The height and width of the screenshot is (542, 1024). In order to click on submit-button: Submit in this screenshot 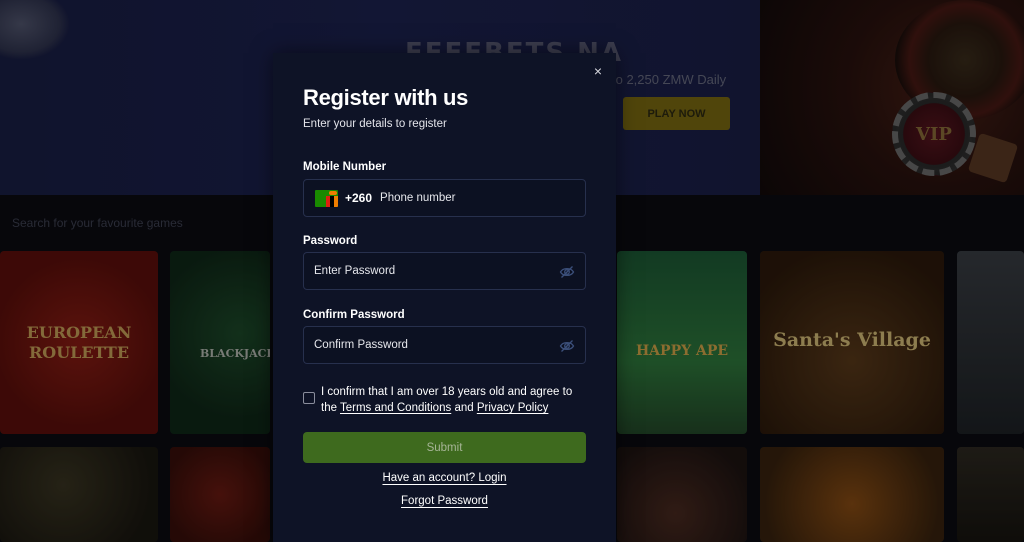, I will do `click(444, 447)`.